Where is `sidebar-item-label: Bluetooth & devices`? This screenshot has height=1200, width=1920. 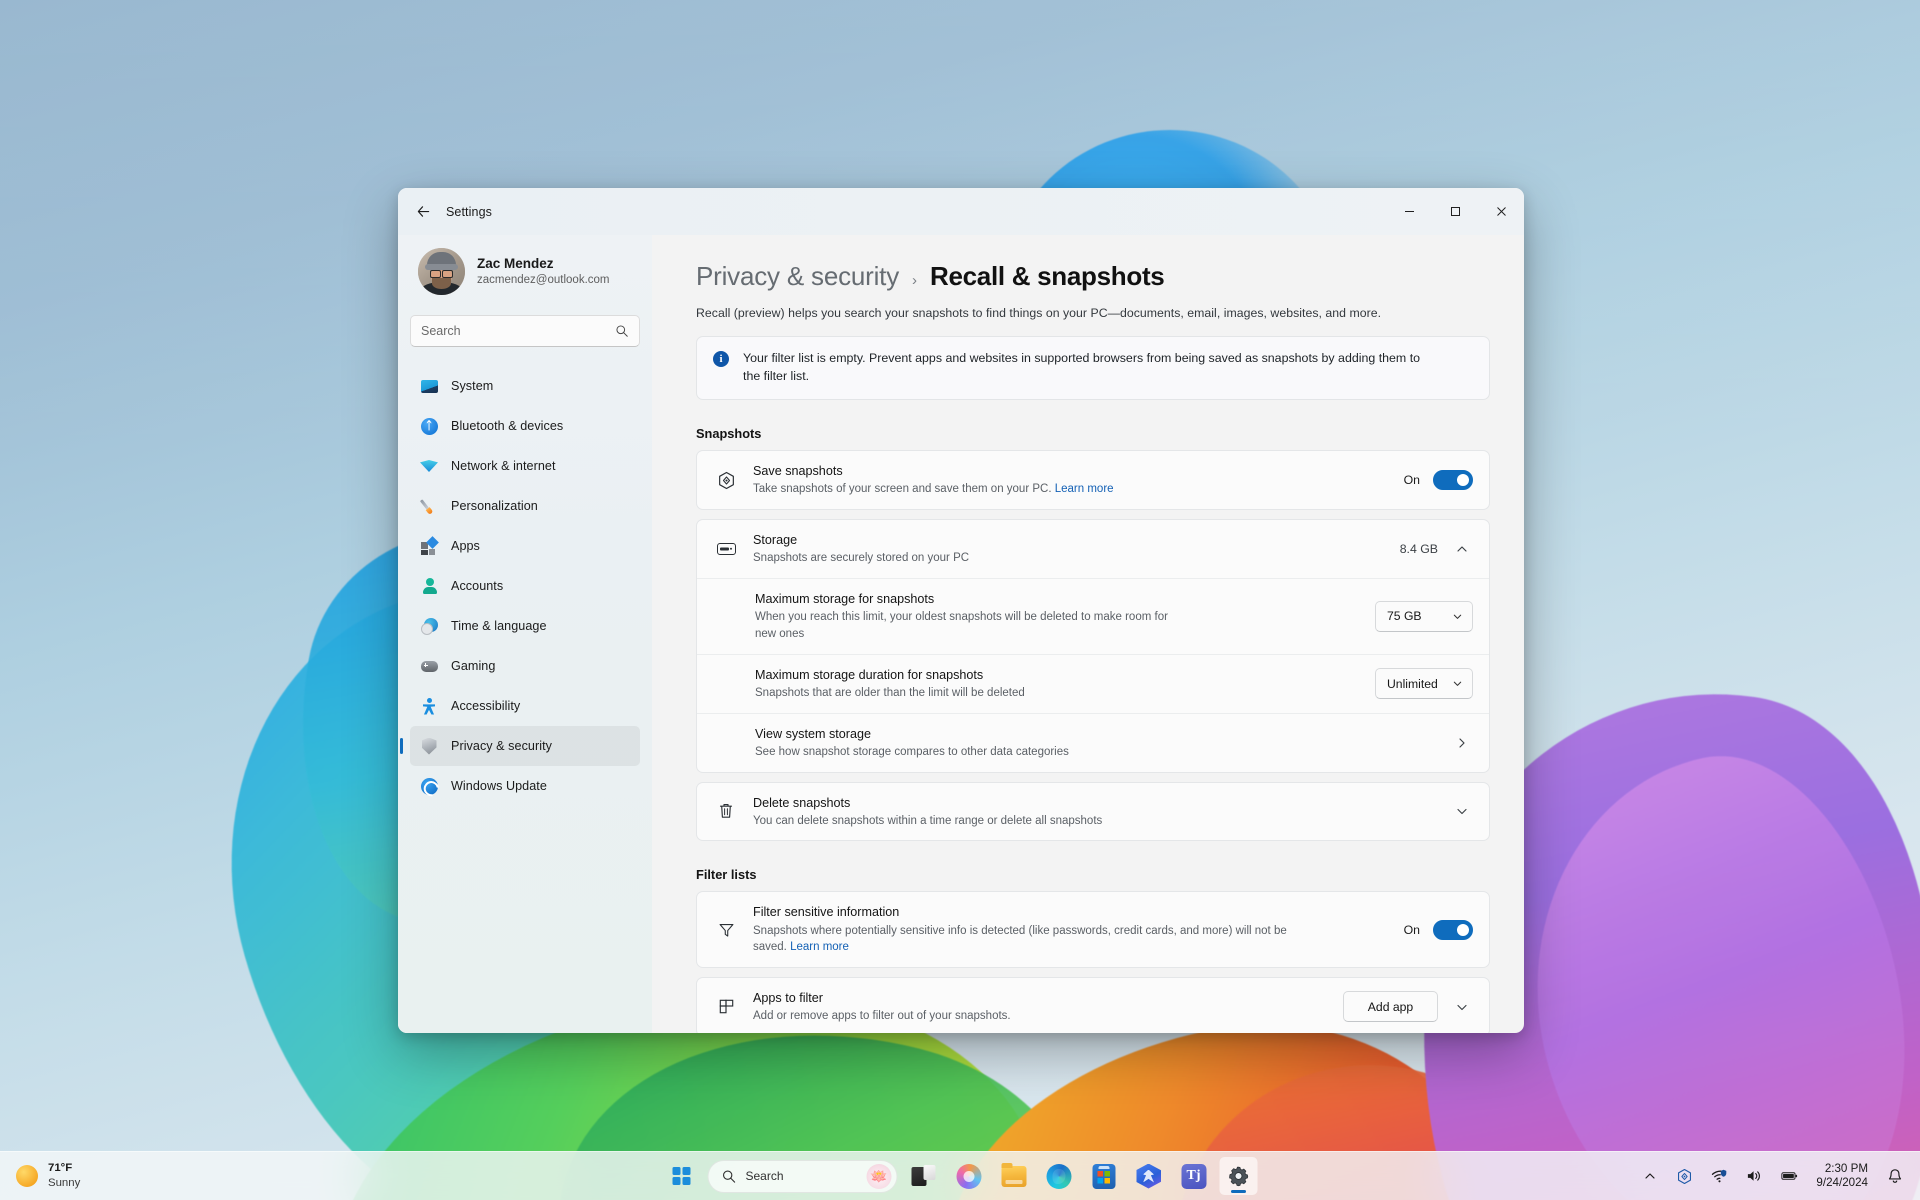 sidebar-item-label: Bluetooth & devices is located at coordinates (507, 426).